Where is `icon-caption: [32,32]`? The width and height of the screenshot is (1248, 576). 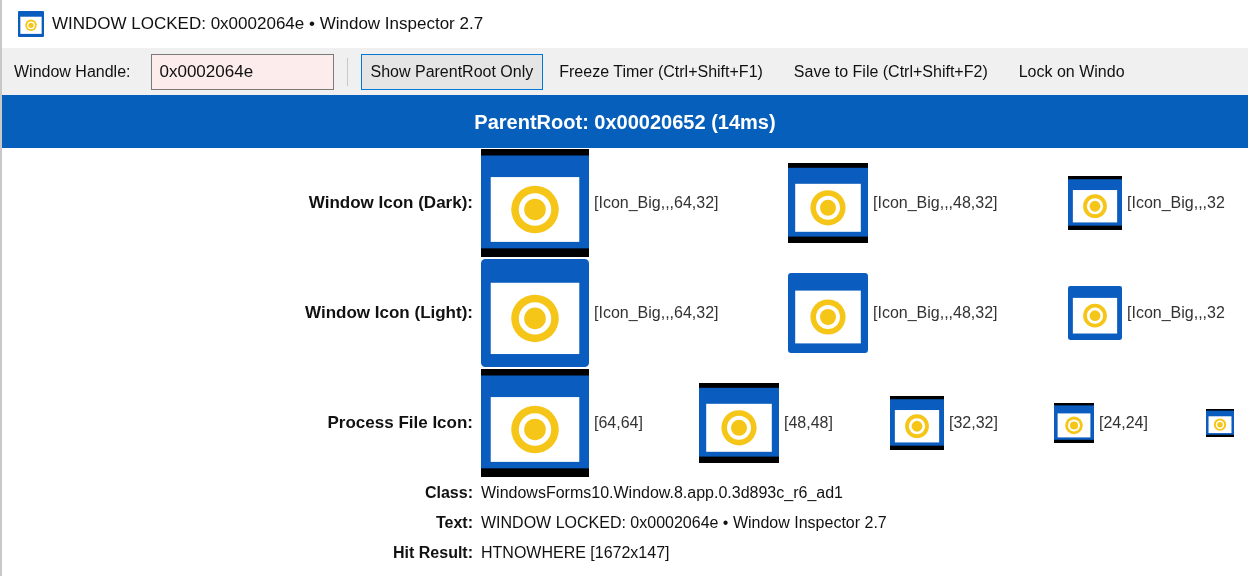
icon-caption: [32,32] is located at coordinates (973, 423).